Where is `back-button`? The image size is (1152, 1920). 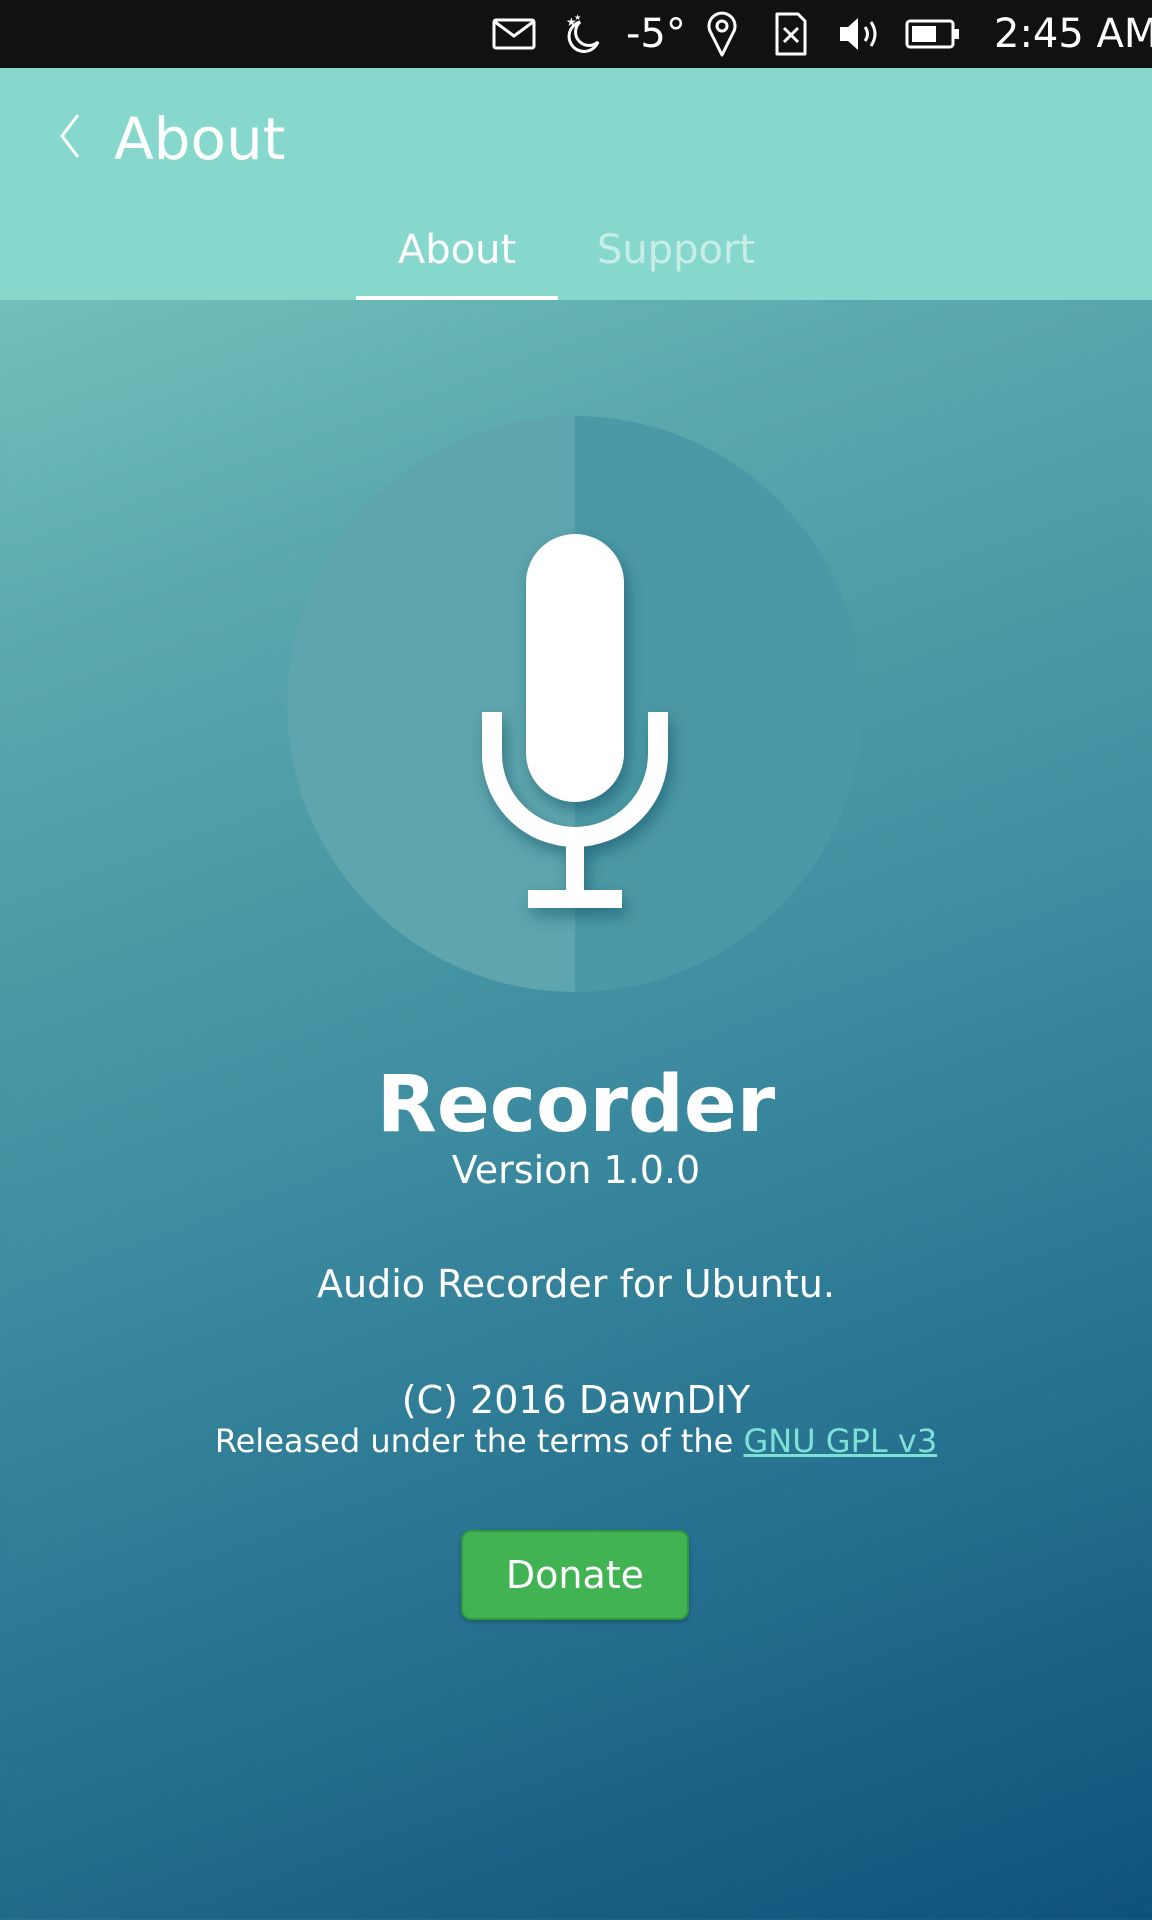
back-button is located at coordinates (70, 138).